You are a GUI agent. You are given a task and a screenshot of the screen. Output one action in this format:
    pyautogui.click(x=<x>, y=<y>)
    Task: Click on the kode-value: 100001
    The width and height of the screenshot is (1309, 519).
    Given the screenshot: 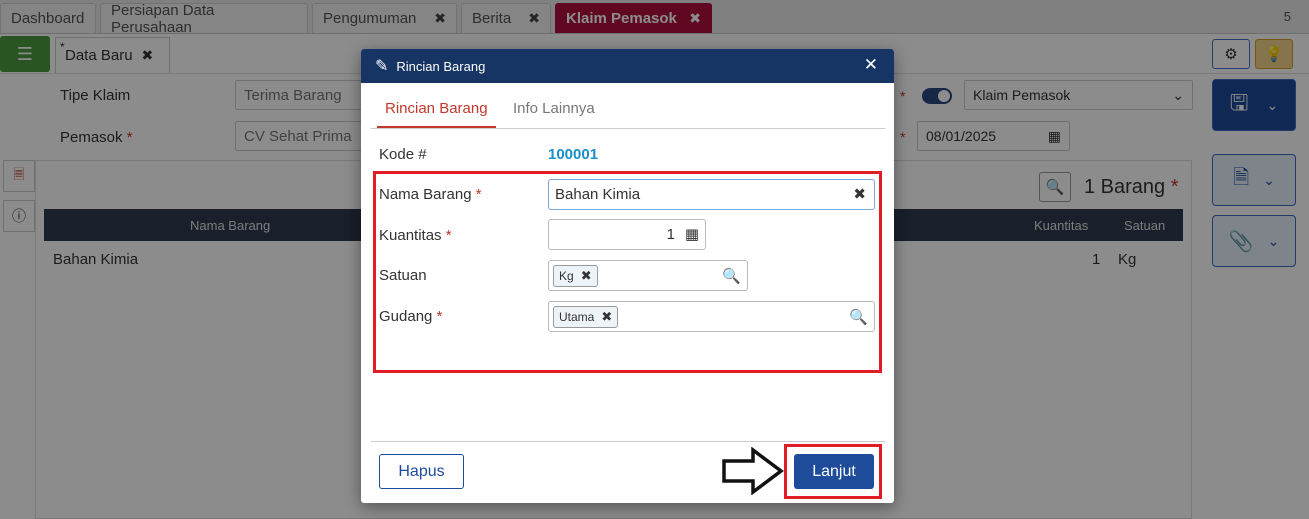 What is the action you would take?
    pyautogui.click(x=573, y=154)
    